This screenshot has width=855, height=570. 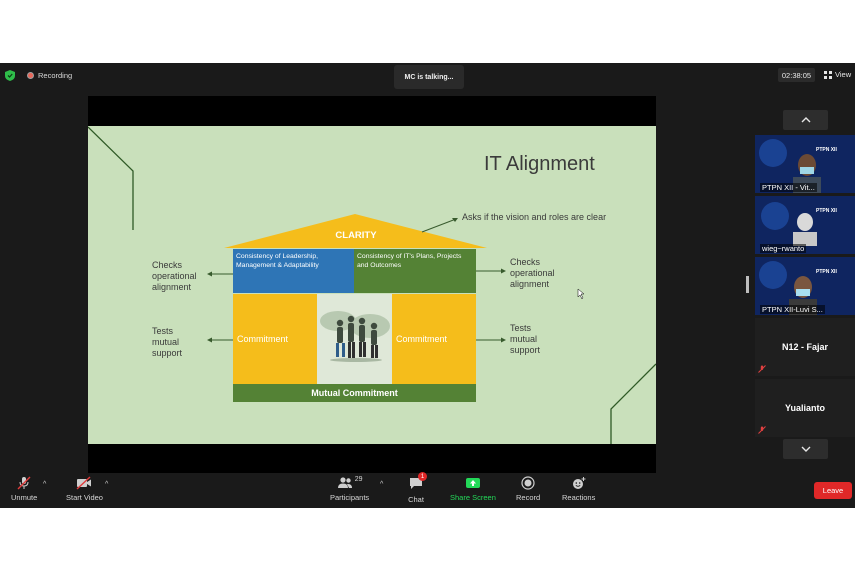 I want to click on unmute-label: Unmute, so click(x=24, y=497).